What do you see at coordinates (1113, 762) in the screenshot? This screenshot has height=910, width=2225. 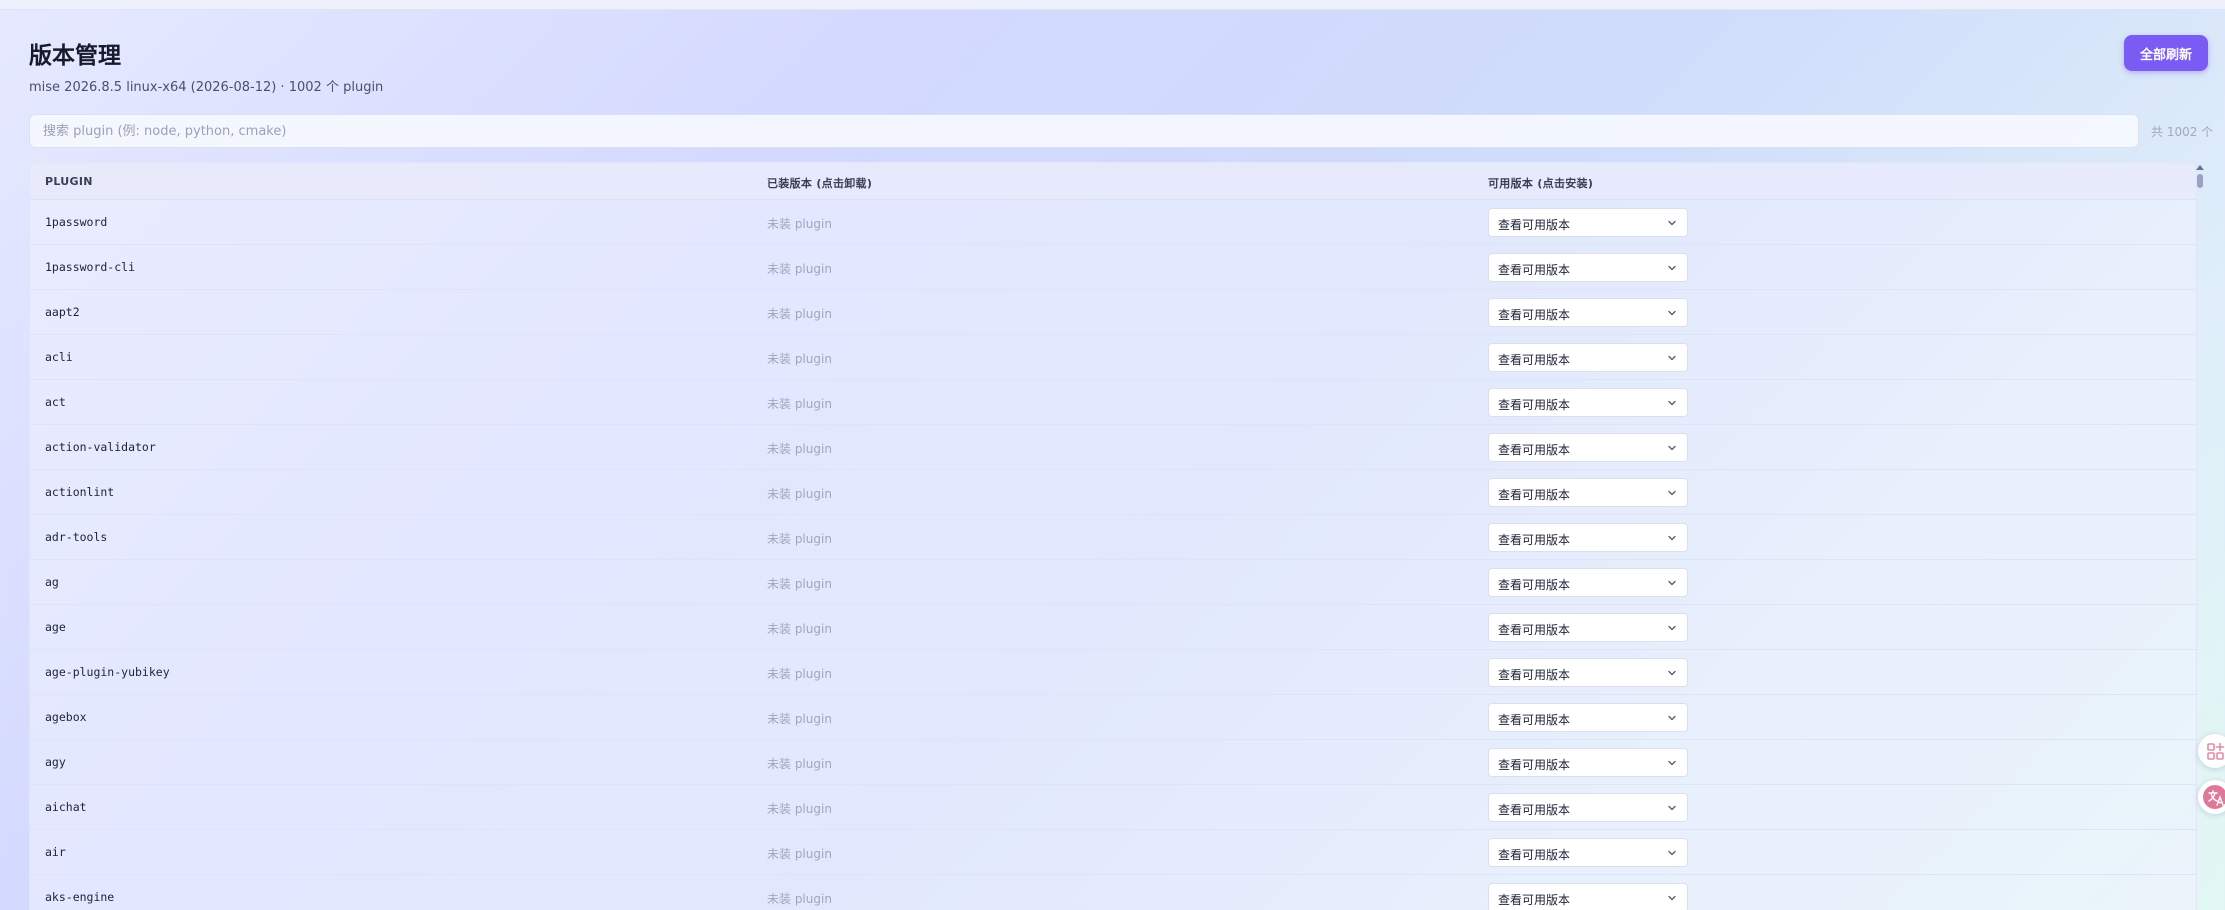 I see `table-row: agy 未装 plugin 查看可用版本` at bounding box center [1113, 762].